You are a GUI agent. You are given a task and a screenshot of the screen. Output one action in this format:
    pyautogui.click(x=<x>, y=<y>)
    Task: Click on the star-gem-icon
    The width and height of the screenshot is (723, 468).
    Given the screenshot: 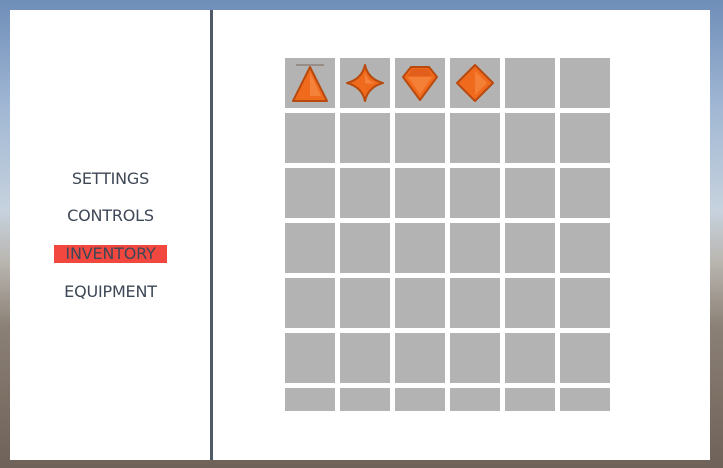 What is the action you would take?
    pyautogui.click(x=365, y=83)
    